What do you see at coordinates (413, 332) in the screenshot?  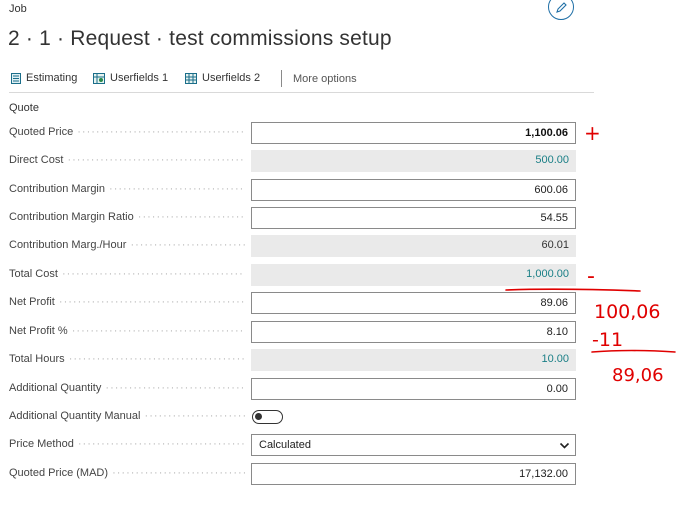 I see `net-profit-pct-input: 8.10` at bounding box center [413, 332].